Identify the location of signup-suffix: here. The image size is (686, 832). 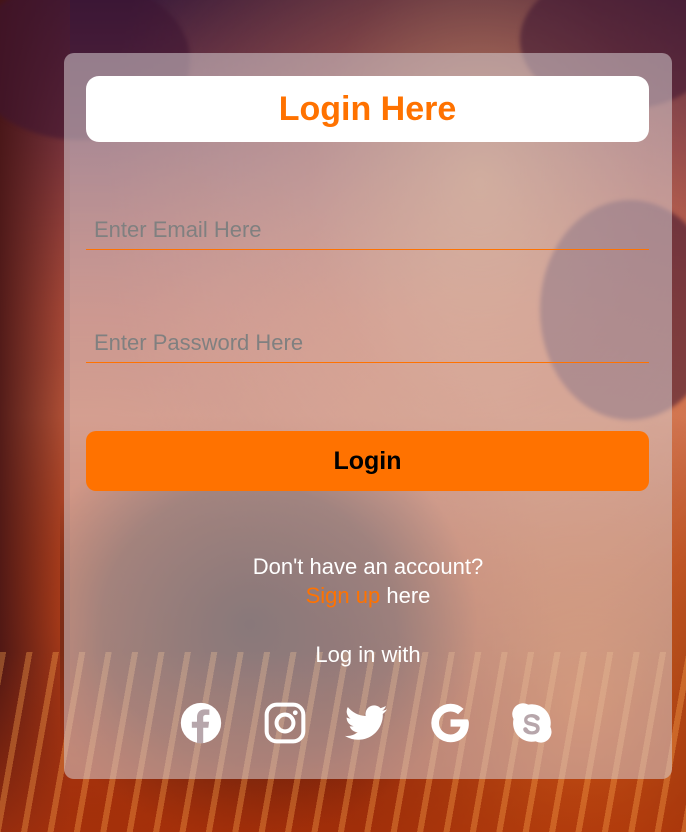
(405, 595).